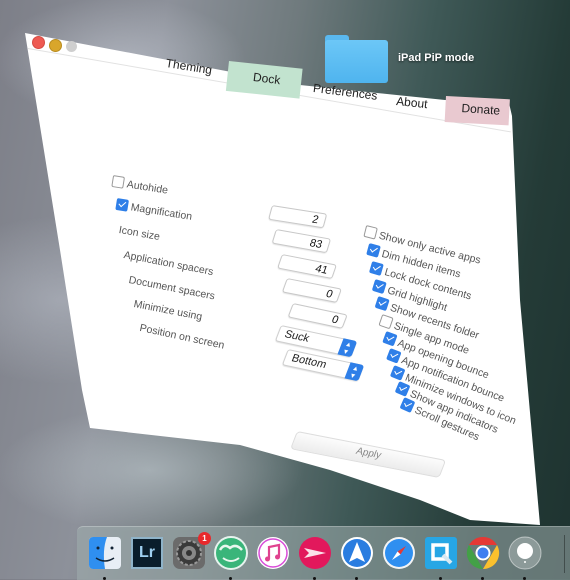  I want to click on compass-icon, so click(399, 553).